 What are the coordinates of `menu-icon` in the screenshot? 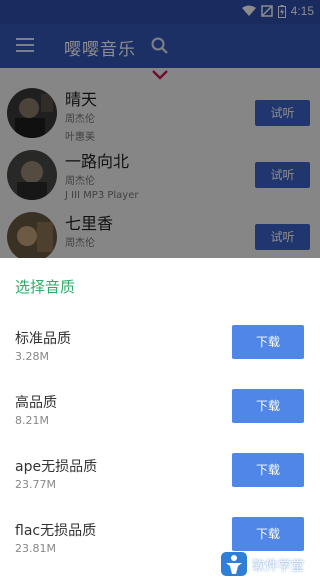 It's located at (25, 46).